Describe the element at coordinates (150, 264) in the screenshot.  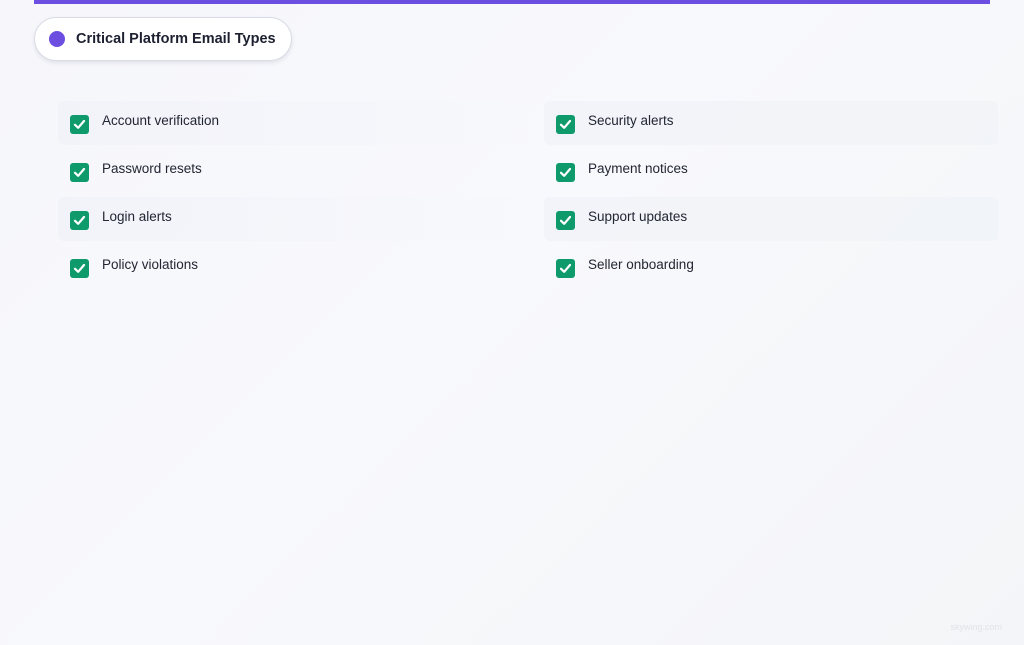
I see `checklist-item-label: Policy violations` at that location.